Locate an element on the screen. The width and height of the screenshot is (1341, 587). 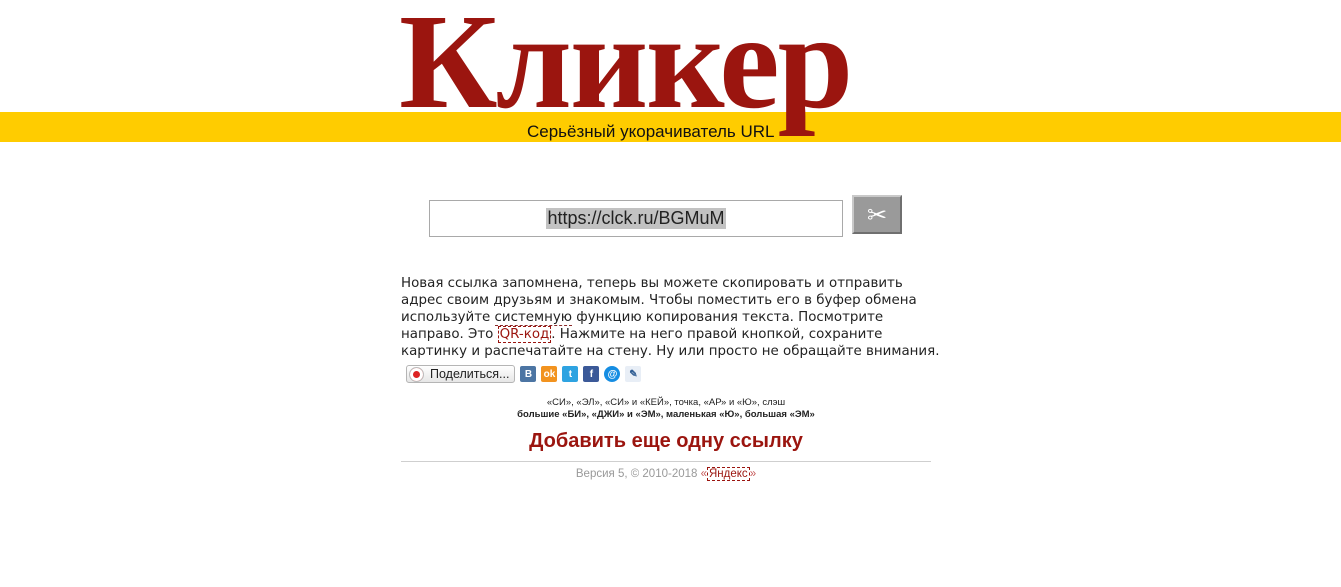
scissors-icon: ✂ is located at coordinates (877, 214).